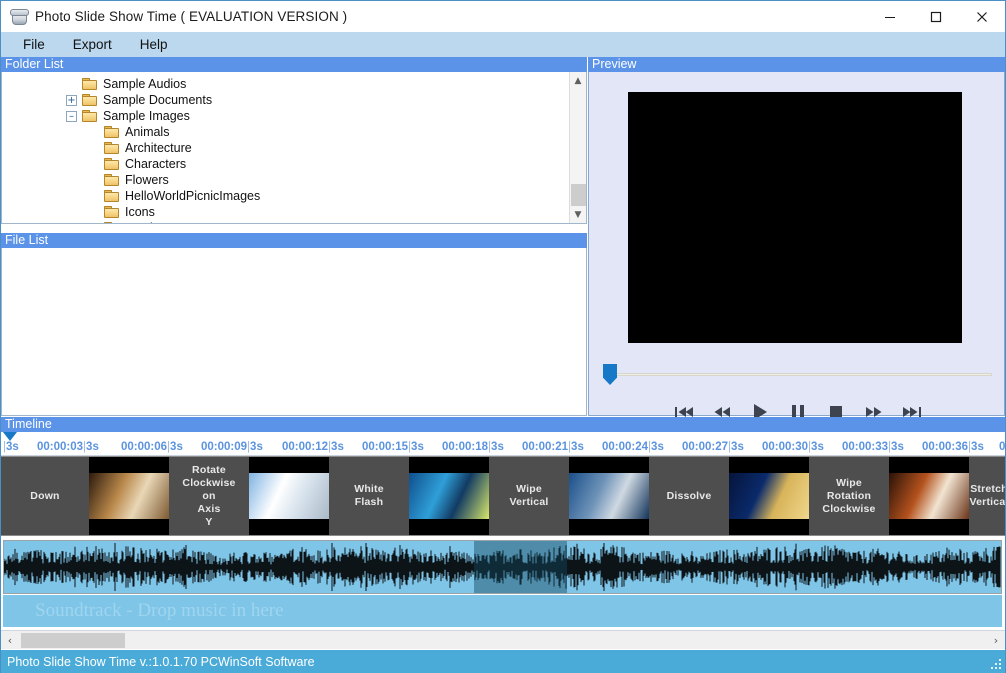  What do you see at coordinates (577, 147) in the screenshot?
I see `folder-list-scrollbar: ▲ ▼` at bounding box center [577, 147].